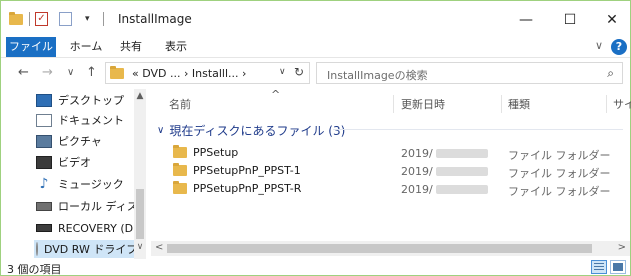 Image resolution: width=631 pixels, height=276 pixels. What do you see at coordinates (155, 19) in the screenshot?
I see `window-title: InstallImage` at bounding box center [155, 19].